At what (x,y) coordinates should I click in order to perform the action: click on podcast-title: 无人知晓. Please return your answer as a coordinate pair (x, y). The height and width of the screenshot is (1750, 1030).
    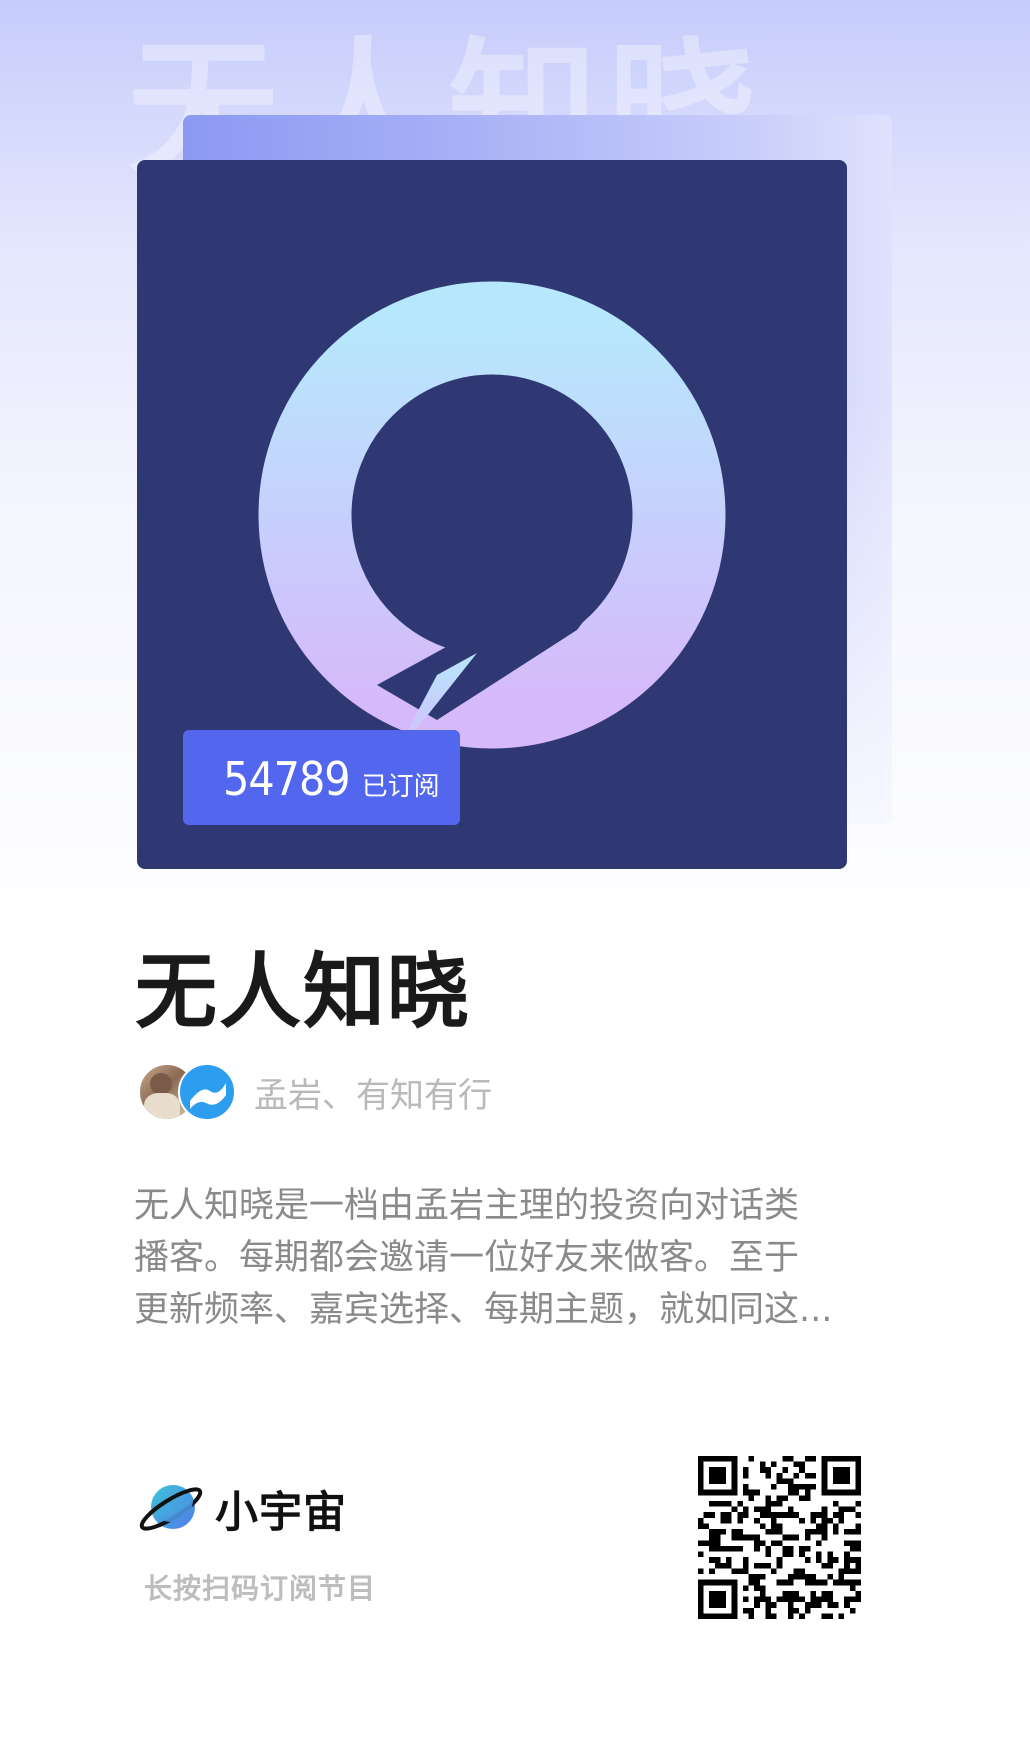
    Looking at the image, I should click on (303, 992).